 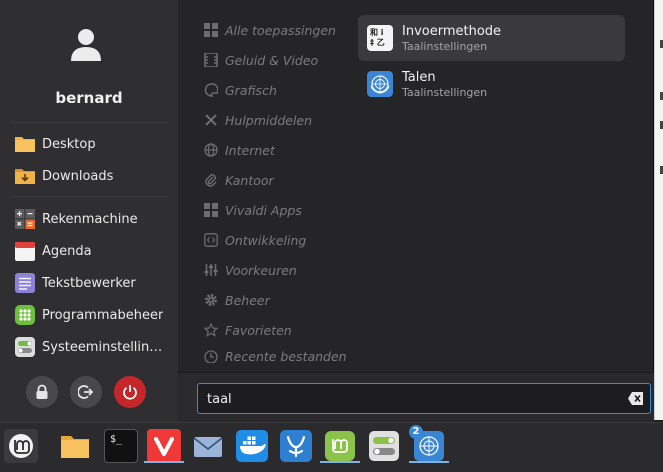 What do you see at coordinates (25, 176) in the screenshot?
I see `downloads-folder-icon` at bounding box center [25, 176].